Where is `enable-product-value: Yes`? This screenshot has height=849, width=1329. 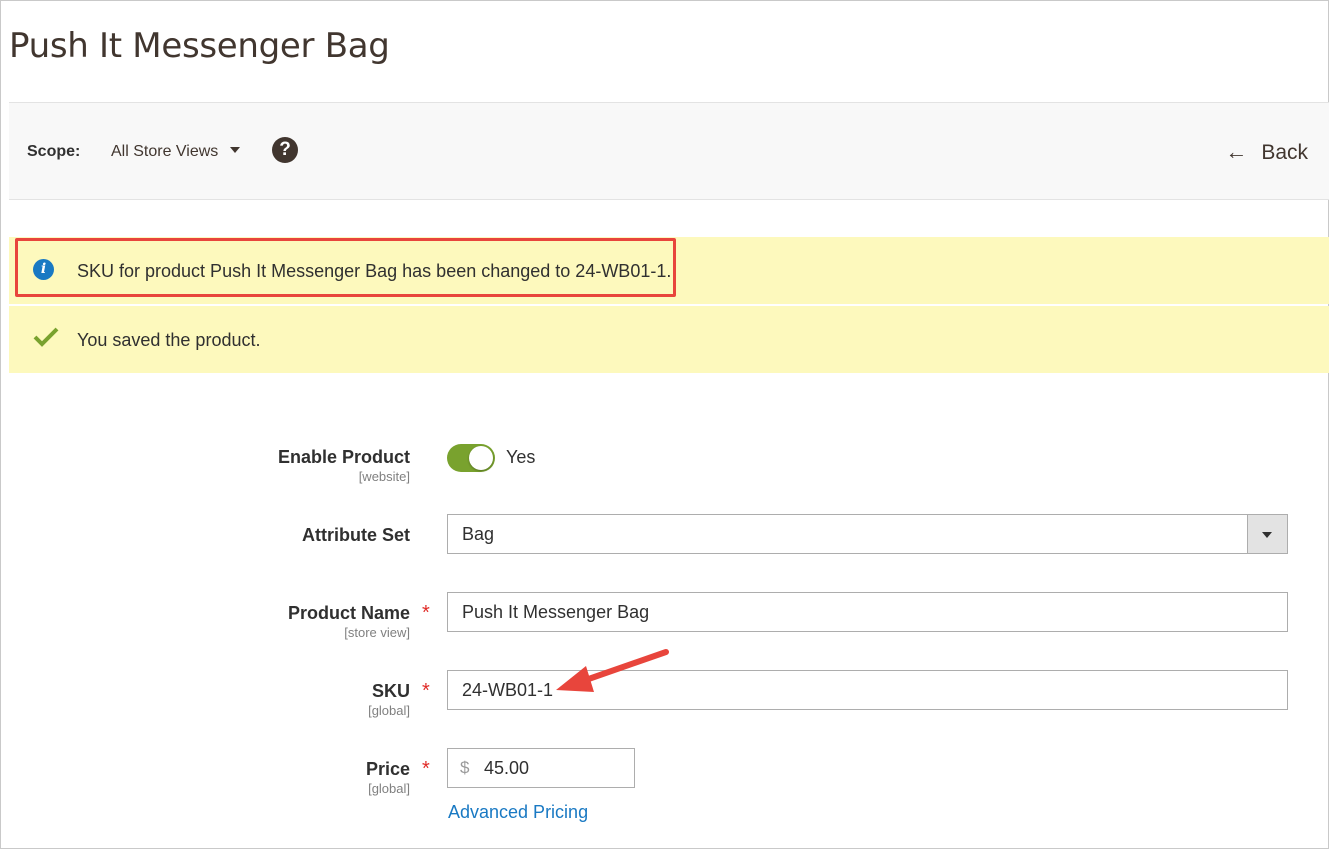 enable-product-value: Yes is located at coordinates (521, 457).